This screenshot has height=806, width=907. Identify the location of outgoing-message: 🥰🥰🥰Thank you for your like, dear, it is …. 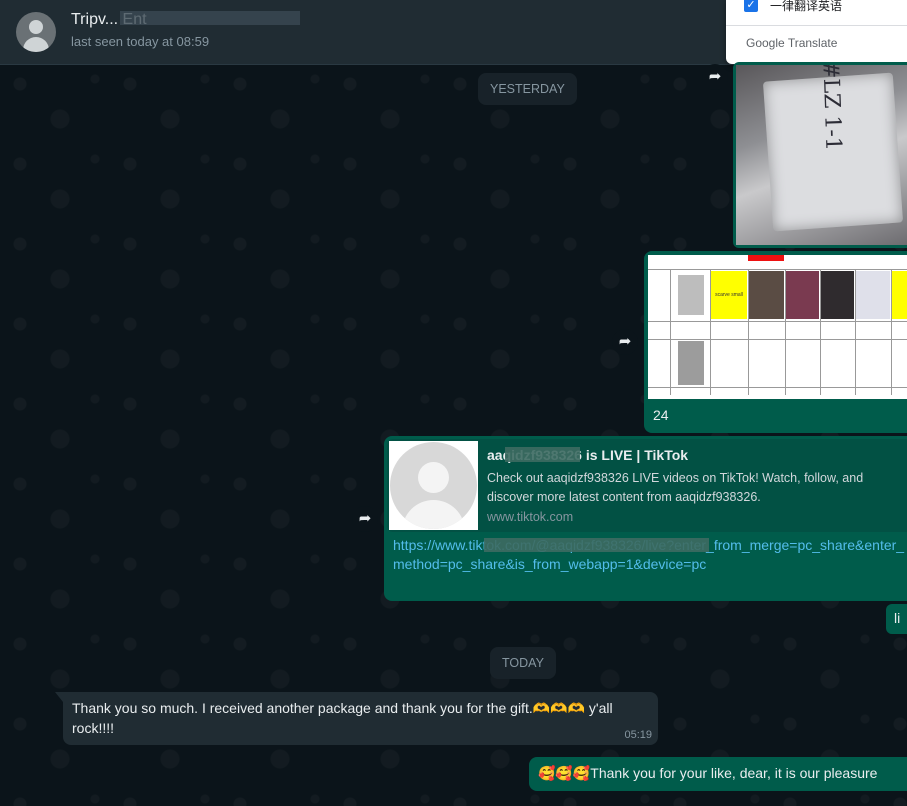
(718, 774).